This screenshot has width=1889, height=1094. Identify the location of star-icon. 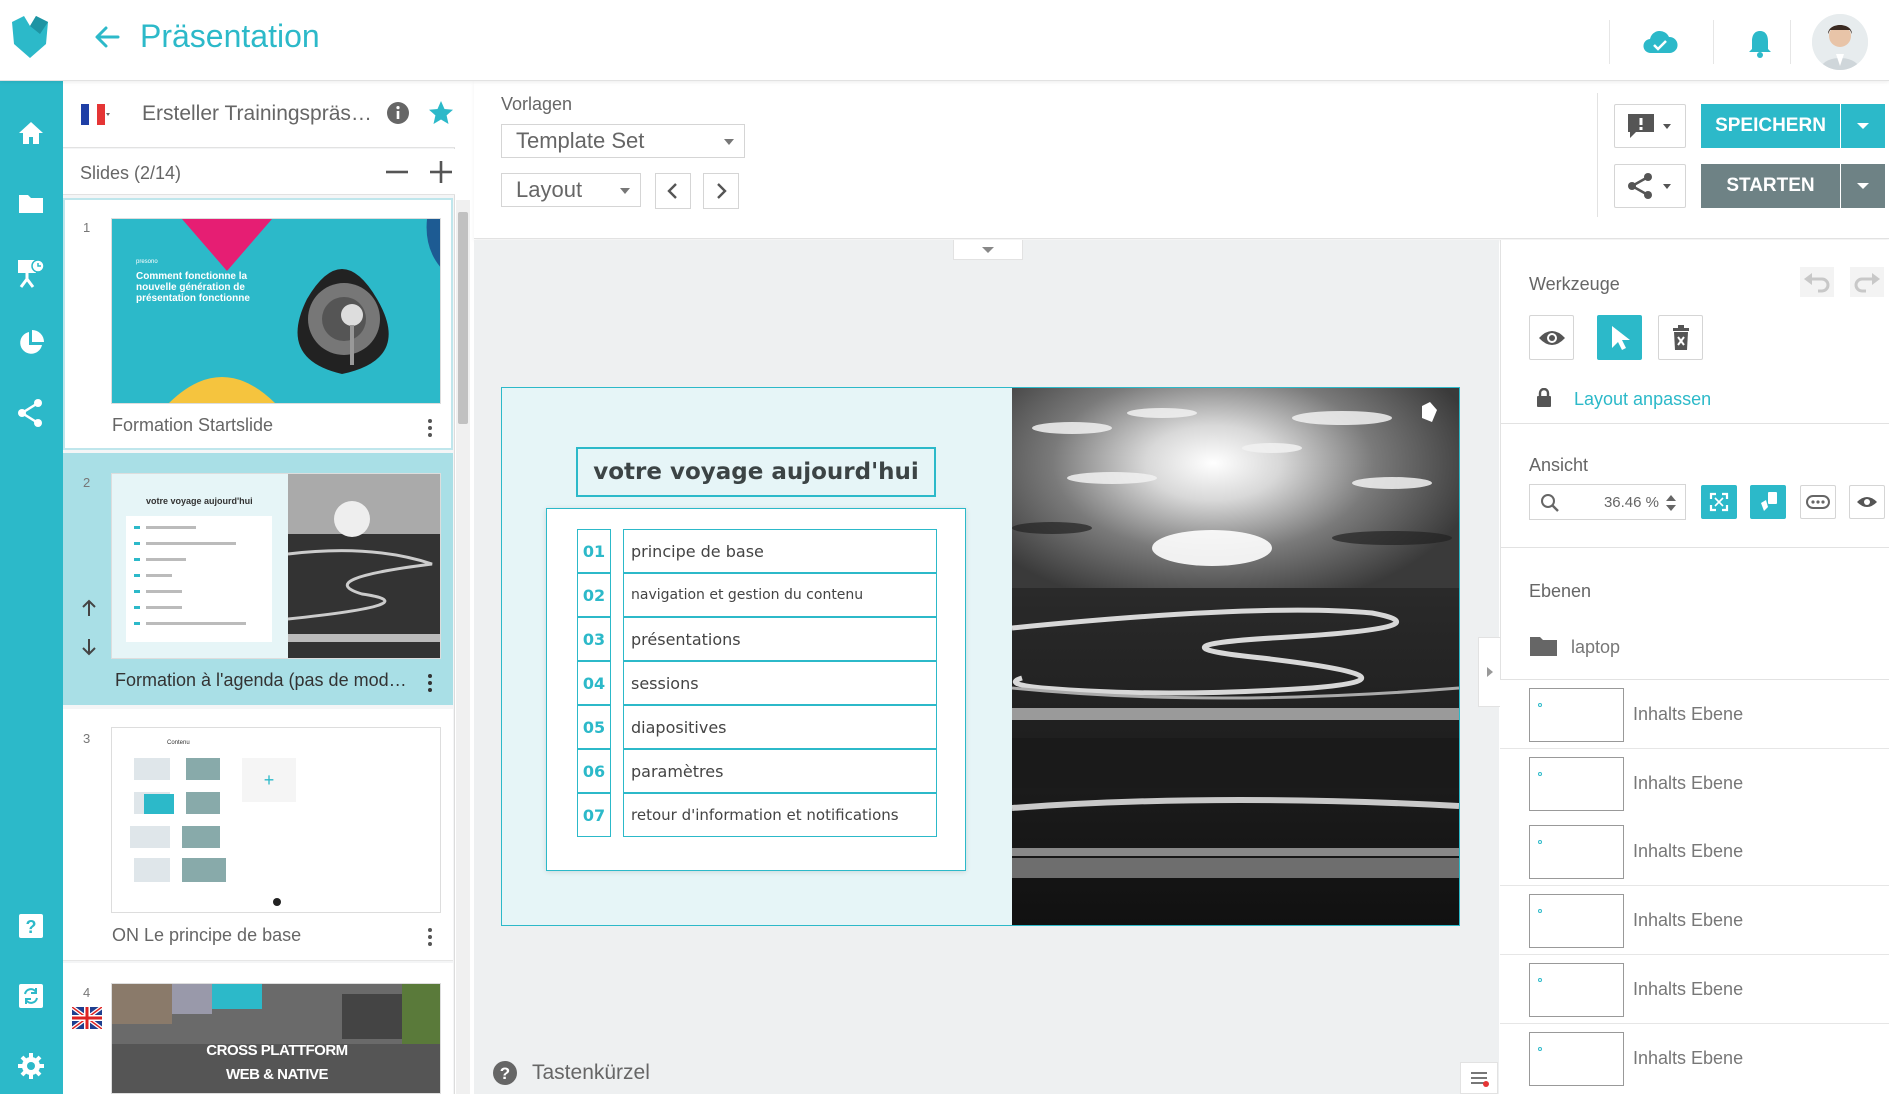
(441, 113).